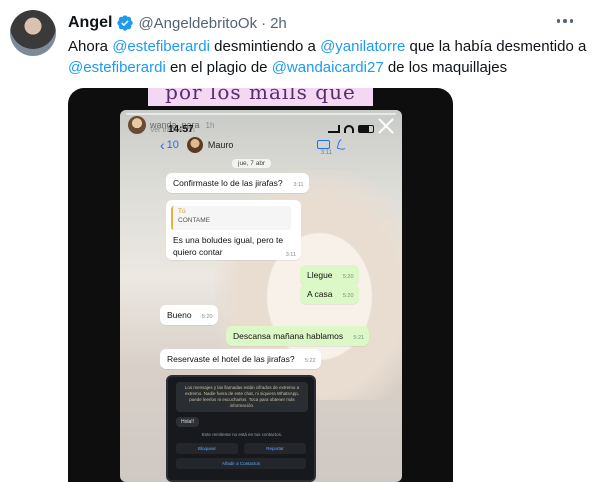 This screenshot has height=482, width=593. I want to click on banner-text: por los mails que dijeron, so click(260, 97).